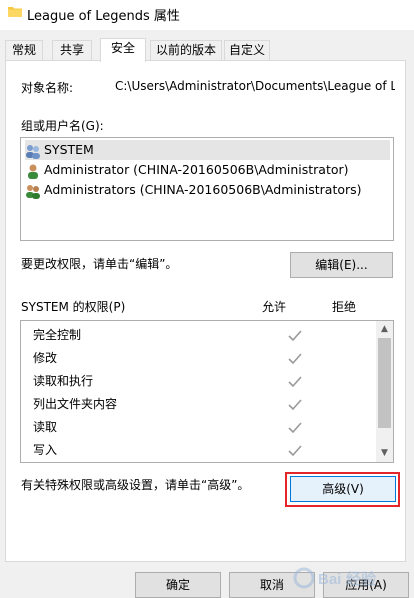  Describe the element at coordinates (384, 383) in the screenshot. I see `scroll-thumb` at that location.